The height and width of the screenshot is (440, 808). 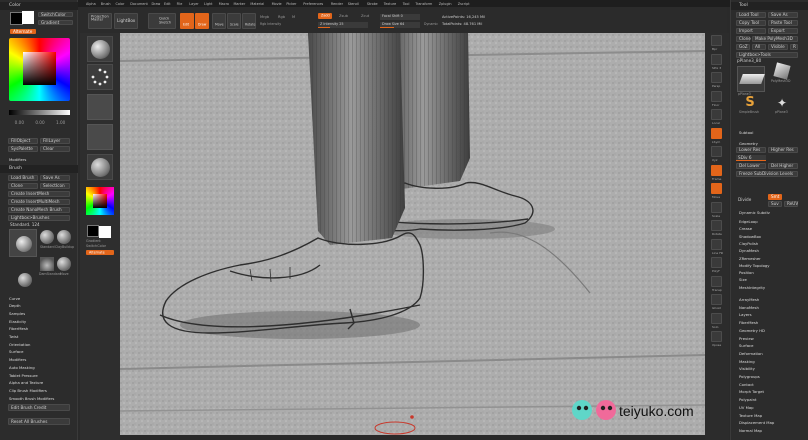 I want to click on draw-button: Draw, so click(x=202, y=21).